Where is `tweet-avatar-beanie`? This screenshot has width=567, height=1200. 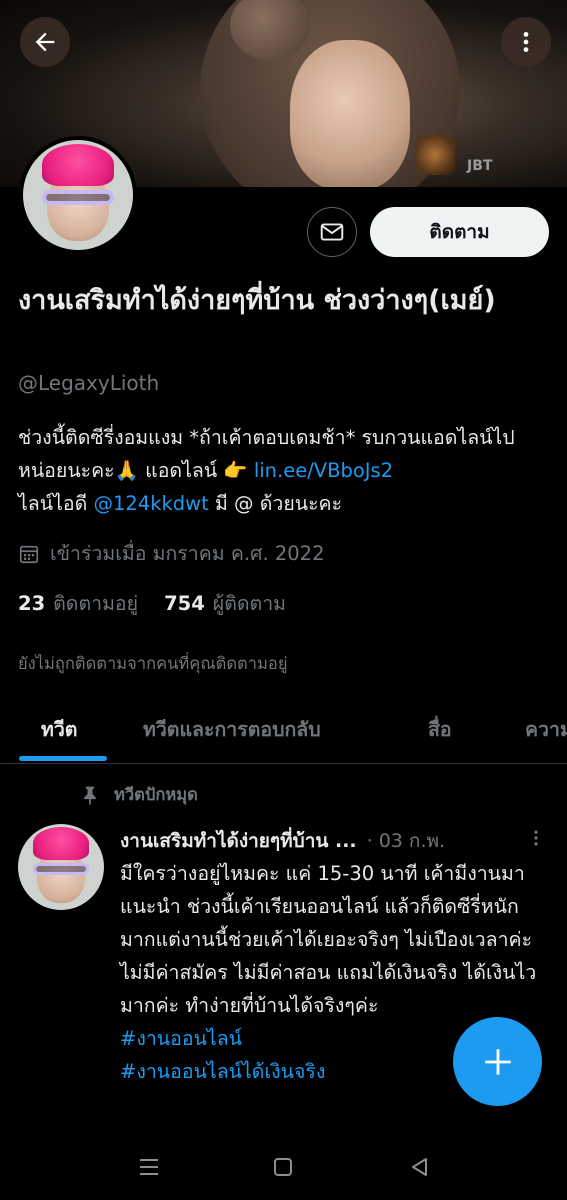
tweet-avatar-beanie is located at coordinates (61, 844).